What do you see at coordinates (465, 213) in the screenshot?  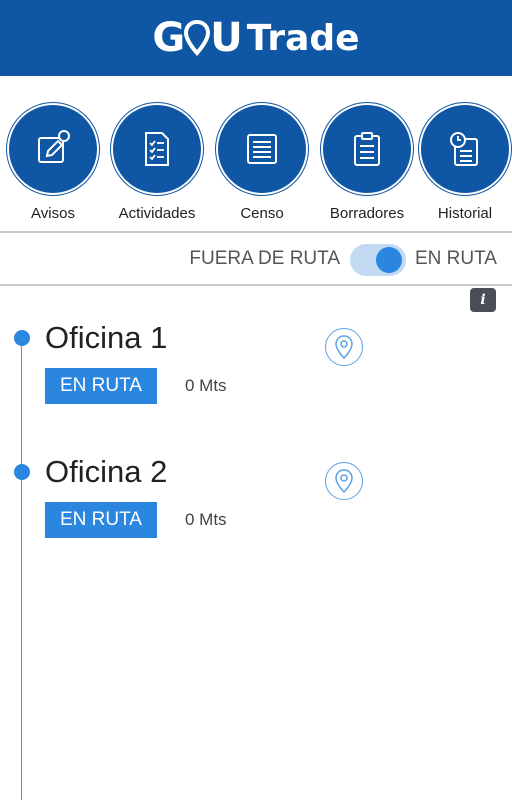 I see `menu-label-historial: Historial` at bounding box center [465, 213].